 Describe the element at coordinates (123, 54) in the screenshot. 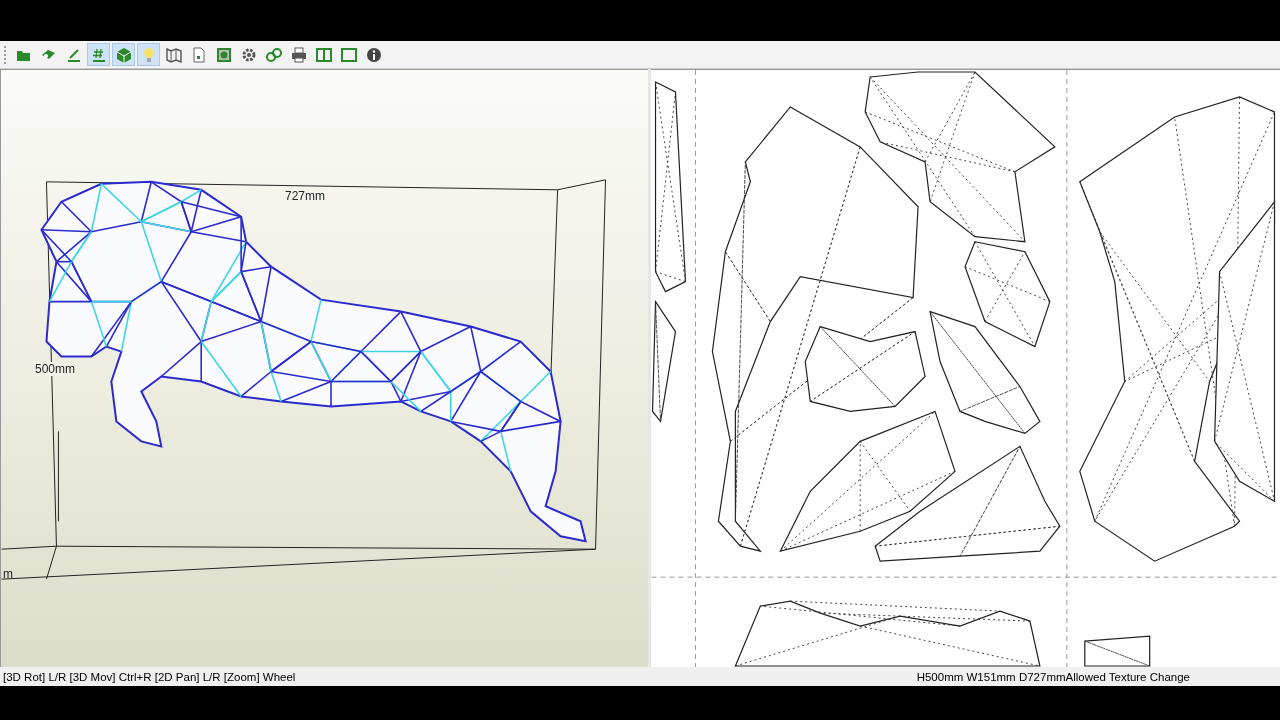

I see `cube-icon` at that location.